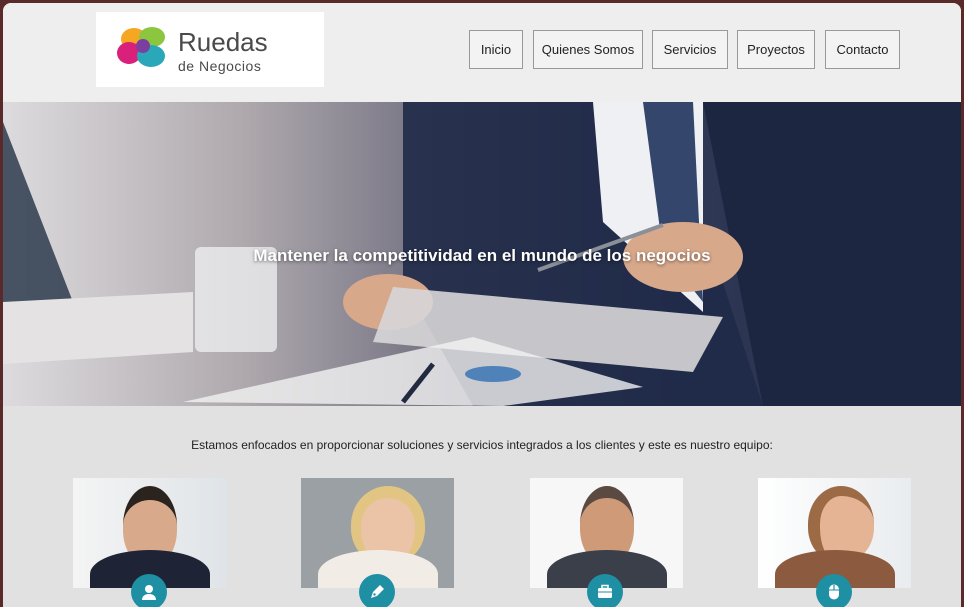 The height and width of the screenshot is (607, 964). Describe the element at coordinates (223, 42) in the screenshot. I see `logo-title: Ruedas` at that location.